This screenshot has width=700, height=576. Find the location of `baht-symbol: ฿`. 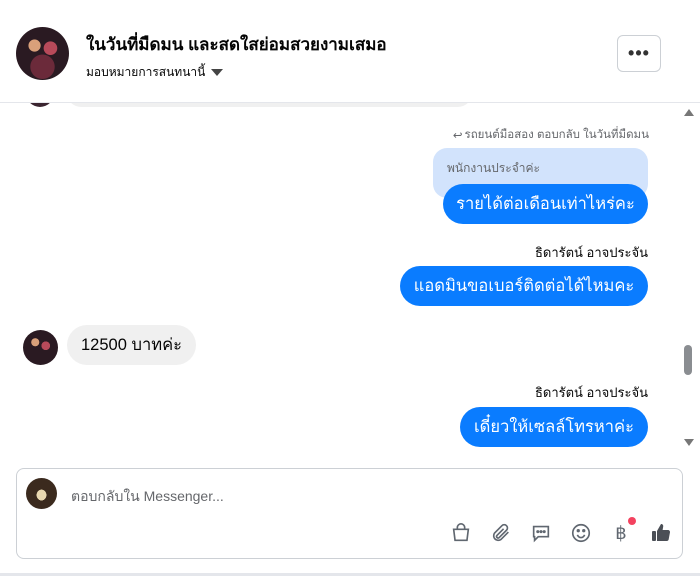

baht-symbol: ฿ is located at coordinates (621, 532).